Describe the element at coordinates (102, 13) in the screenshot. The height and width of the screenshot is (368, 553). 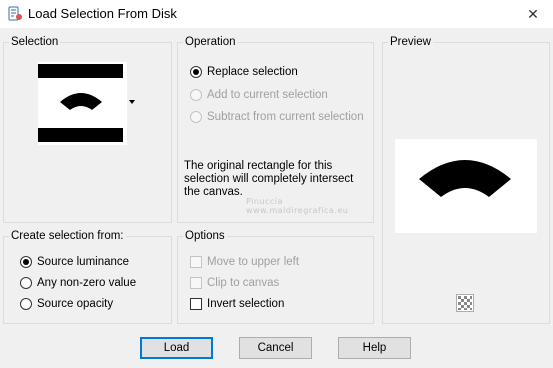
I see `window-title: Load Selection From Disk` at that location.